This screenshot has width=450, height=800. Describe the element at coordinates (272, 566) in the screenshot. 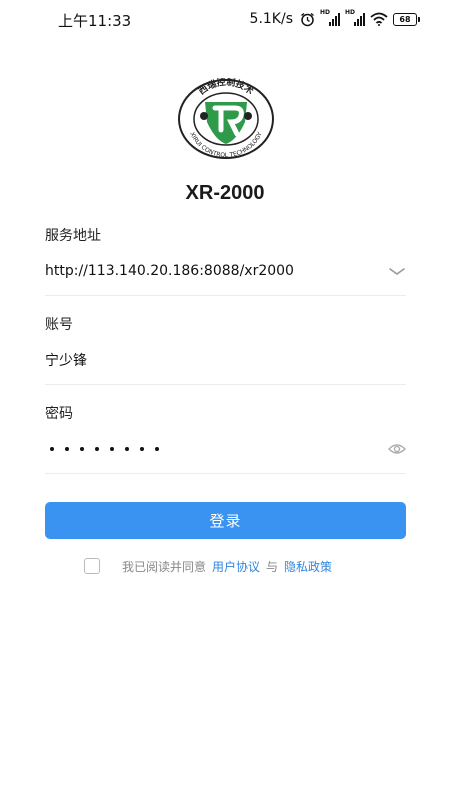

I see `agreement-conjunction: 与` at that location.